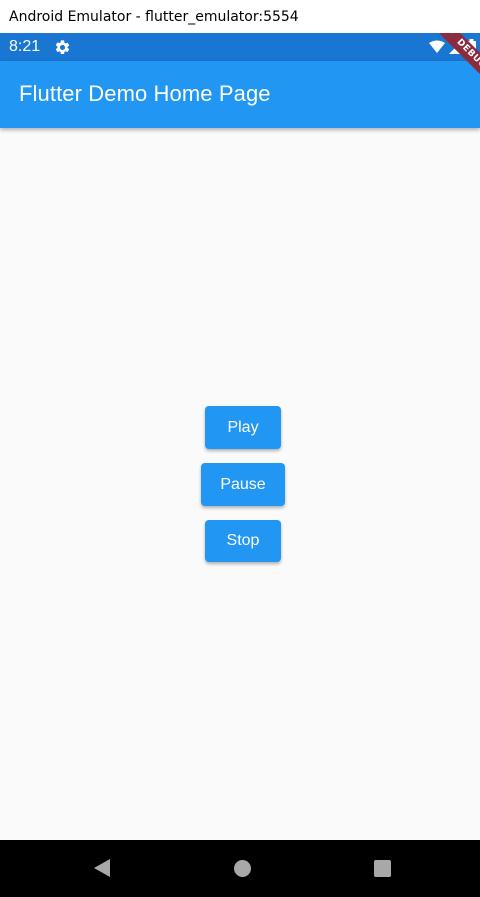 This screenshot has height=897, width=480. Describe the element at coordinates (102, 868) in the screenshot. I see `back-icon` at that location.